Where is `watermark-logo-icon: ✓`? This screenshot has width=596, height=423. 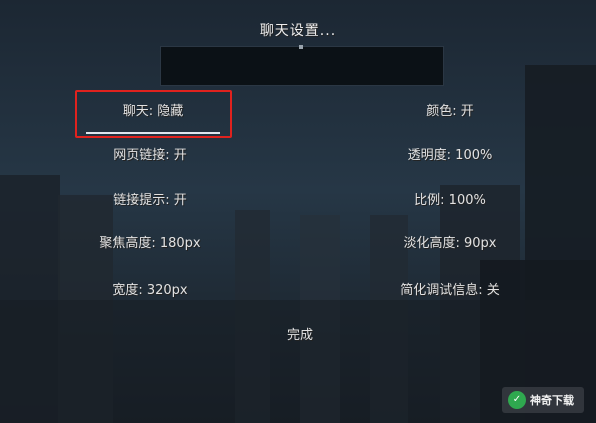
watermark-logo-icon: ✓ is located at coordinates (517, 400).